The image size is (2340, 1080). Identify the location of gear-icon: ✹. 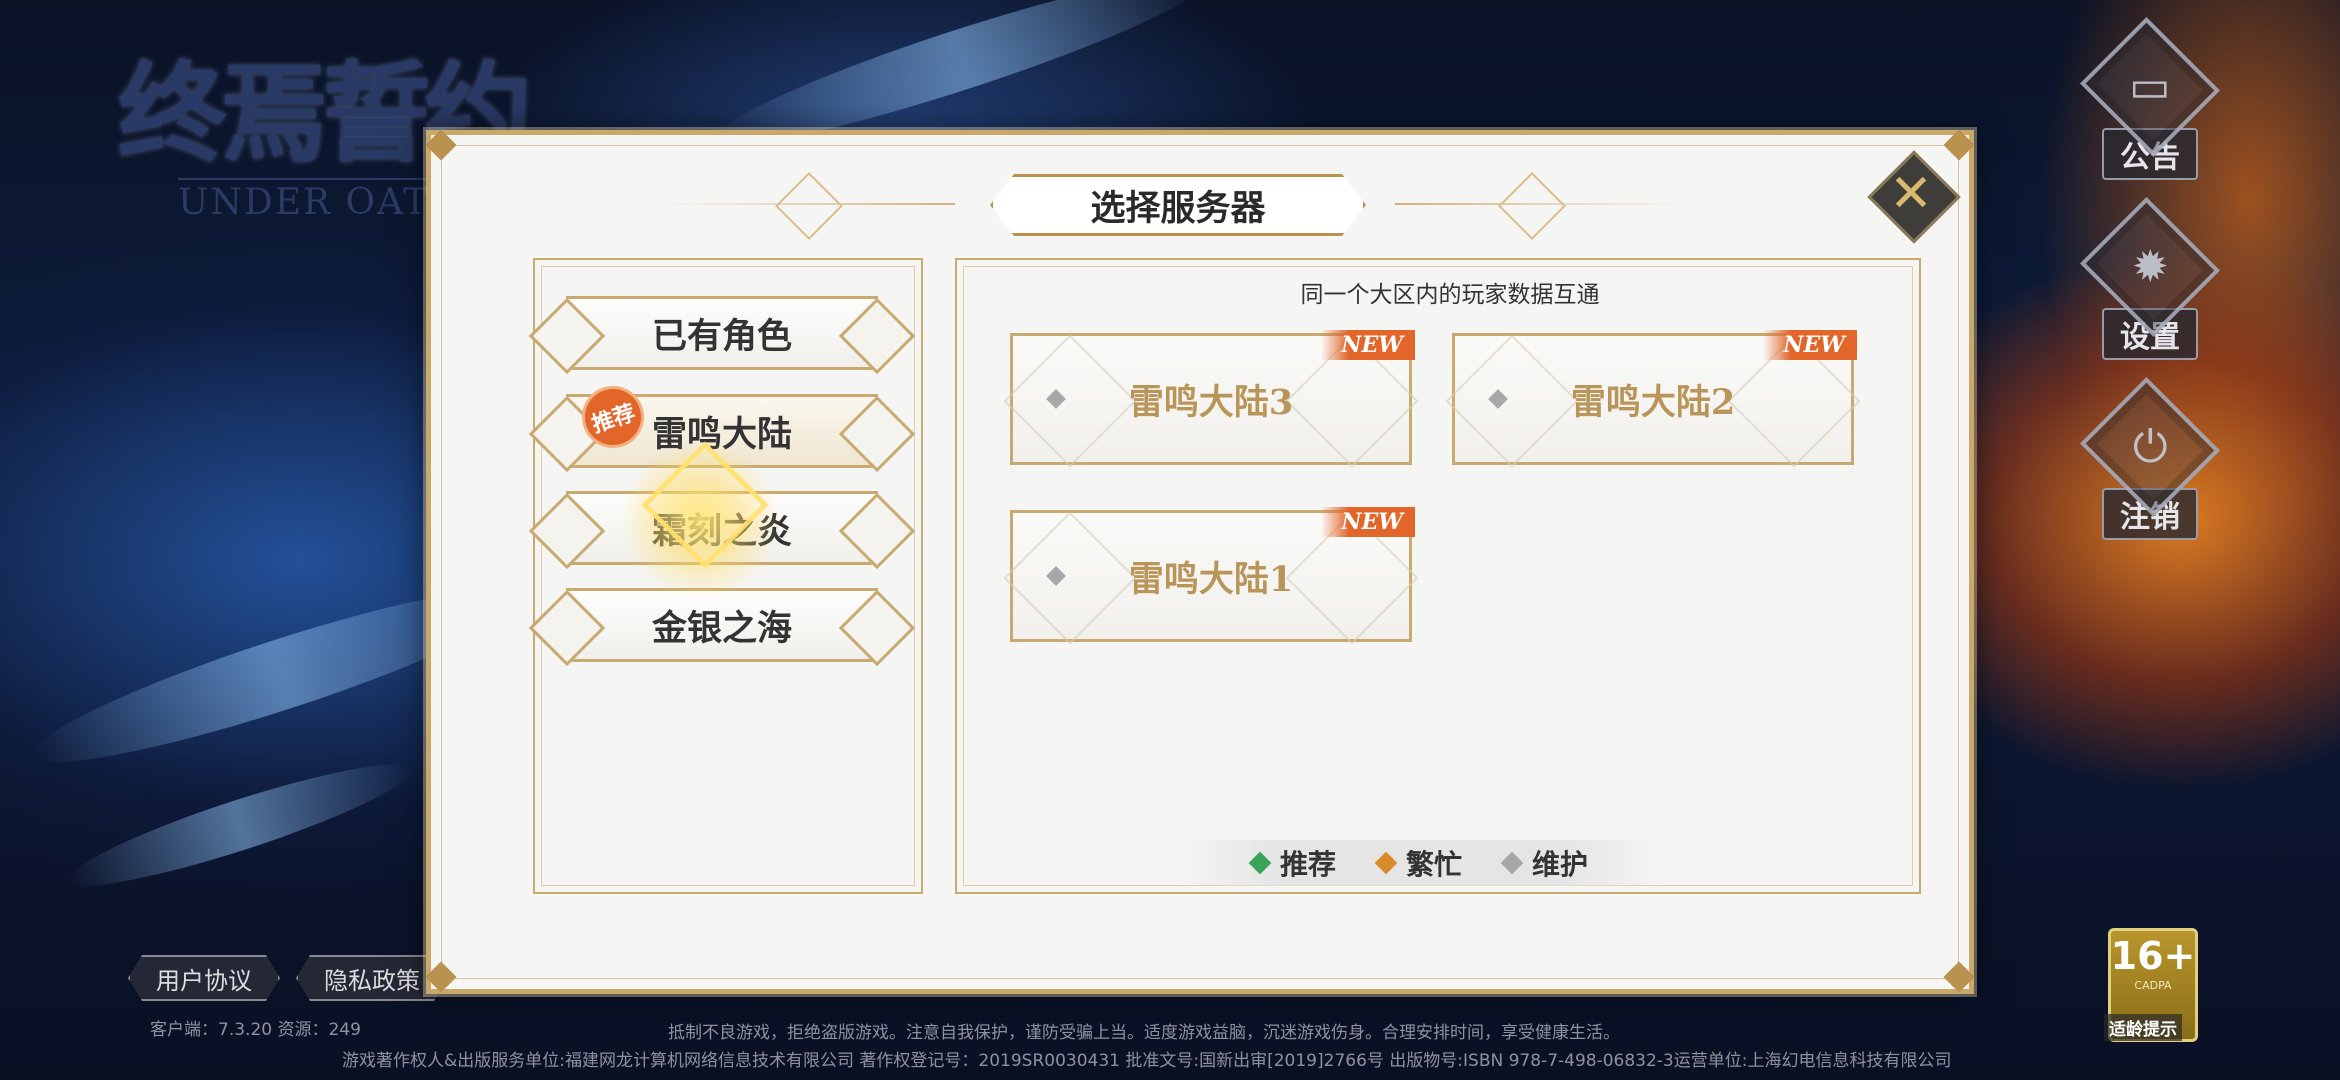
(2150, 266).